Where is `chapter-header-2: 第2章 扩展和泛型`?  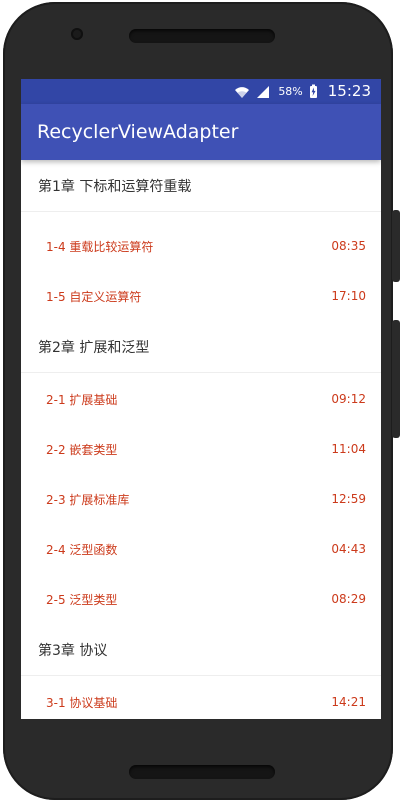
chapter-header-2: 第2章 扩展和泛型 is located at coordinates (201, 347).